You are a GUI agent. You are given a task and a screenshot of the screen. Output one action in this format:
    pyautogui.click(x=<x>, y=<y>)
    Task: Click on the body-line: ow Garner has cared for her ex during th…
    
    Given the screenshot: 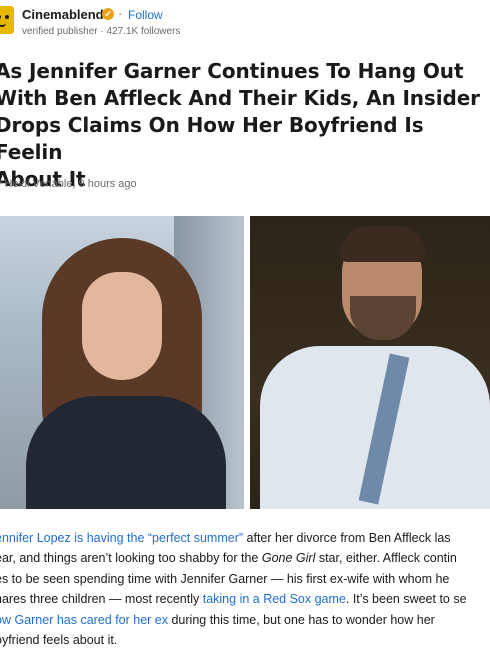 What is the action you would take?
    pyautogui.click(x=245, y=620)
    